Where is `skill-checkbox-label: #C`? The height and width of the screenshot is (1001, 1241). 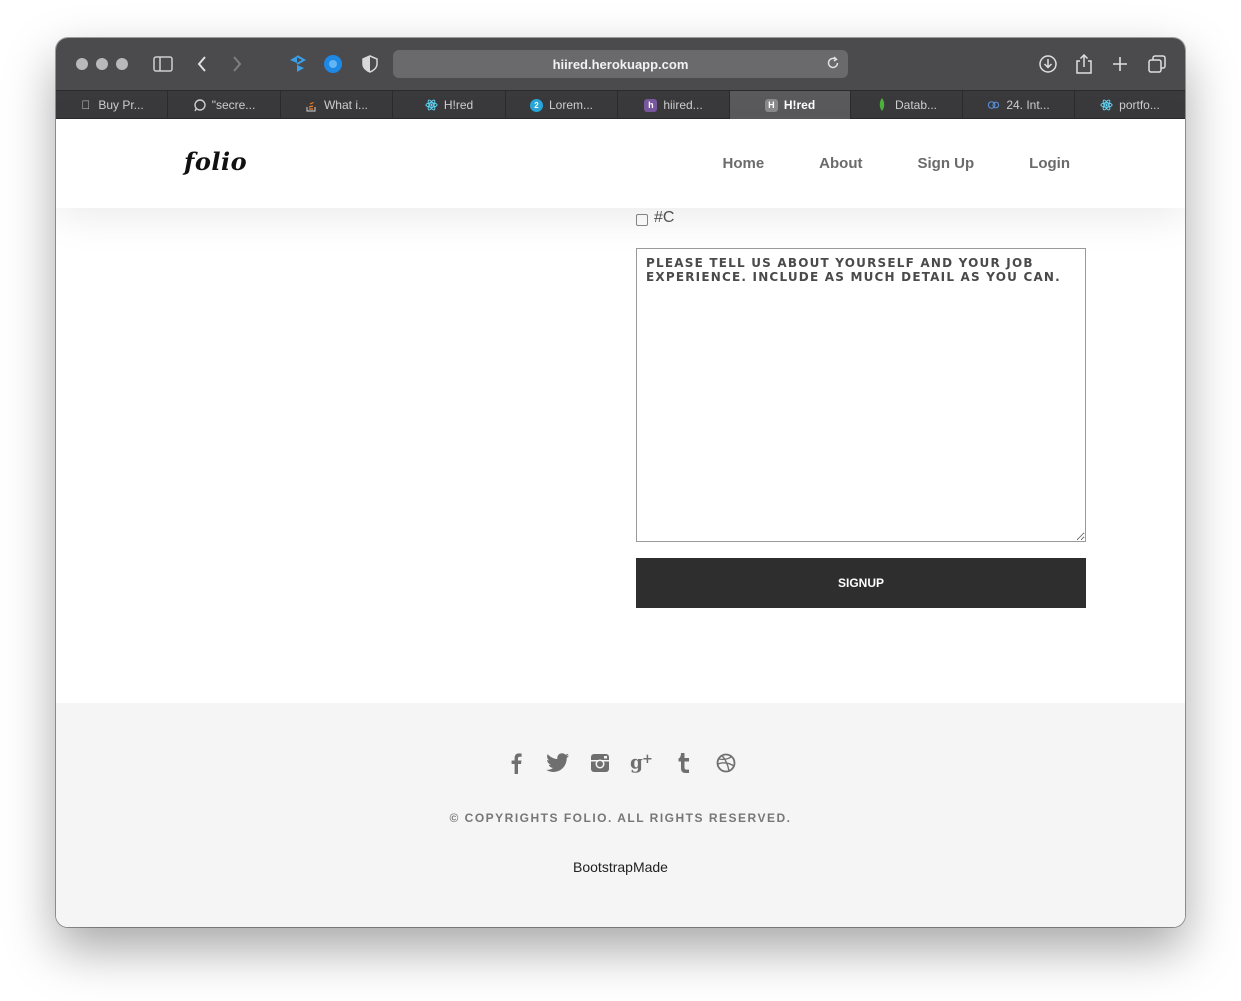
skill-checkbox-label: #C is located at coordinates (664, 217).